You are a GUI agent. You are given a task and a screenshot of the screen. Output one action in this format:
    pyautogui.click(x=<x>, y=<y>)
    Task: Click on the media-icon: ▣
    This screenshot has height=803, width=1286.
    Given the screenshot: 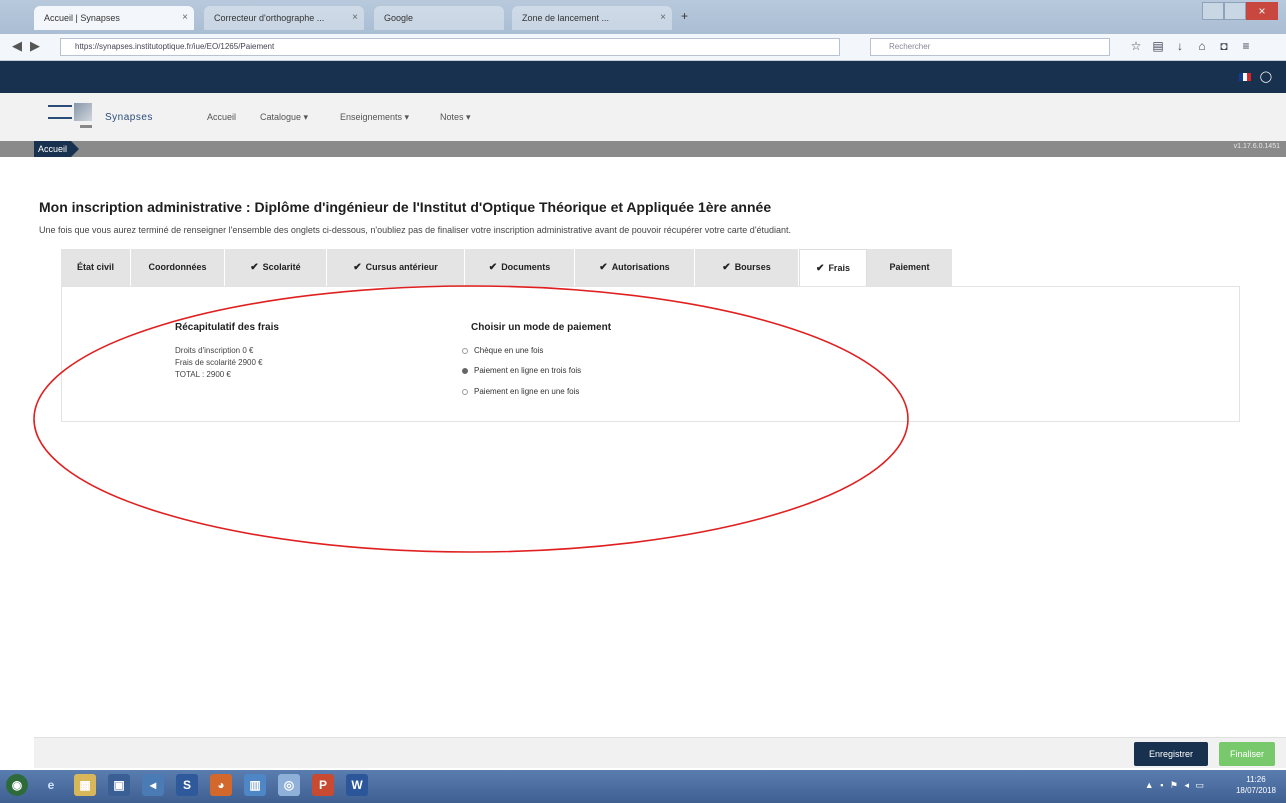 What is the action you would take?
    pyautogui.click(x=119, y=785)
    